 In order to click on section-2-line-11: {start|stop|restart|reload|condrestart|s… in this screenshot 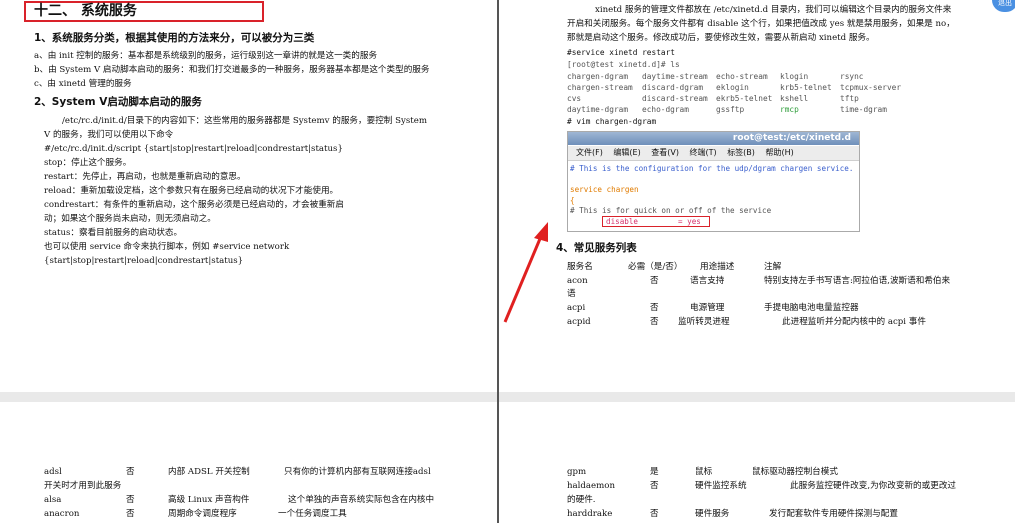, I will do `click(144, 261)`.